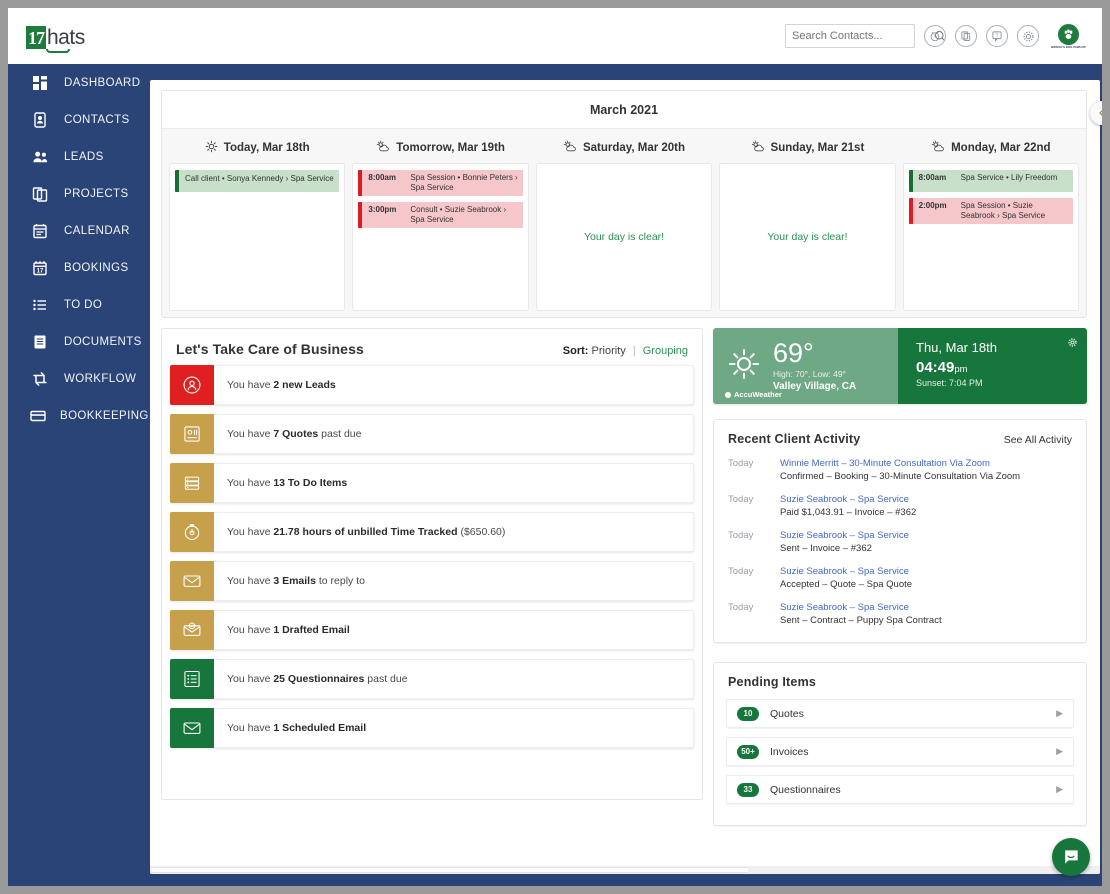 The image size is (1110, 894). I want to click on pending-row-invoices: 50+ Invoices ▶, so click(900, 751).